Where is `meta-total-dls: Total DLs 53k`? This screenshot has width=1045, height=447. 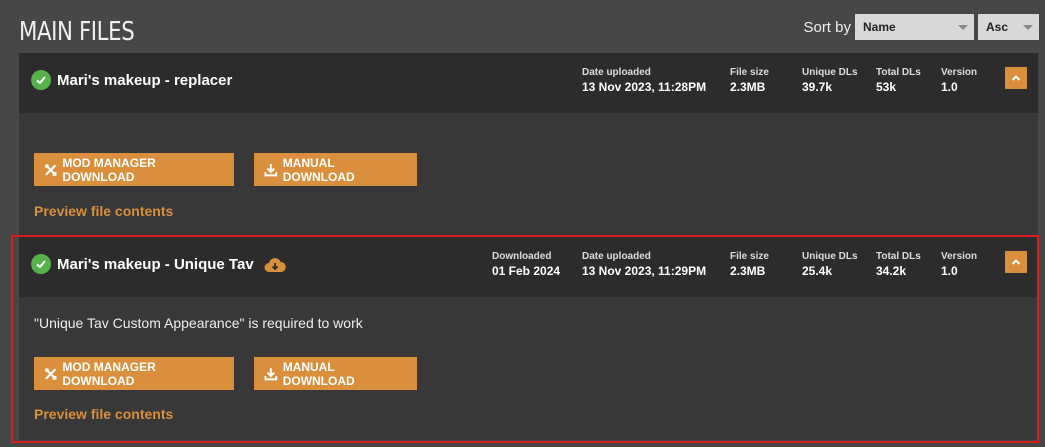 meta-total-dls: Total DLs 53k is located at coordinates (898, 80).